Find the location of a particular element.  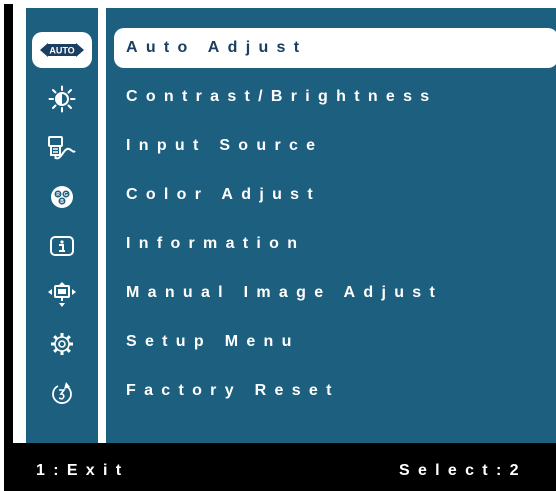

menu-item-factory-reset: Factory Reset is located at coordinates (335, 391).